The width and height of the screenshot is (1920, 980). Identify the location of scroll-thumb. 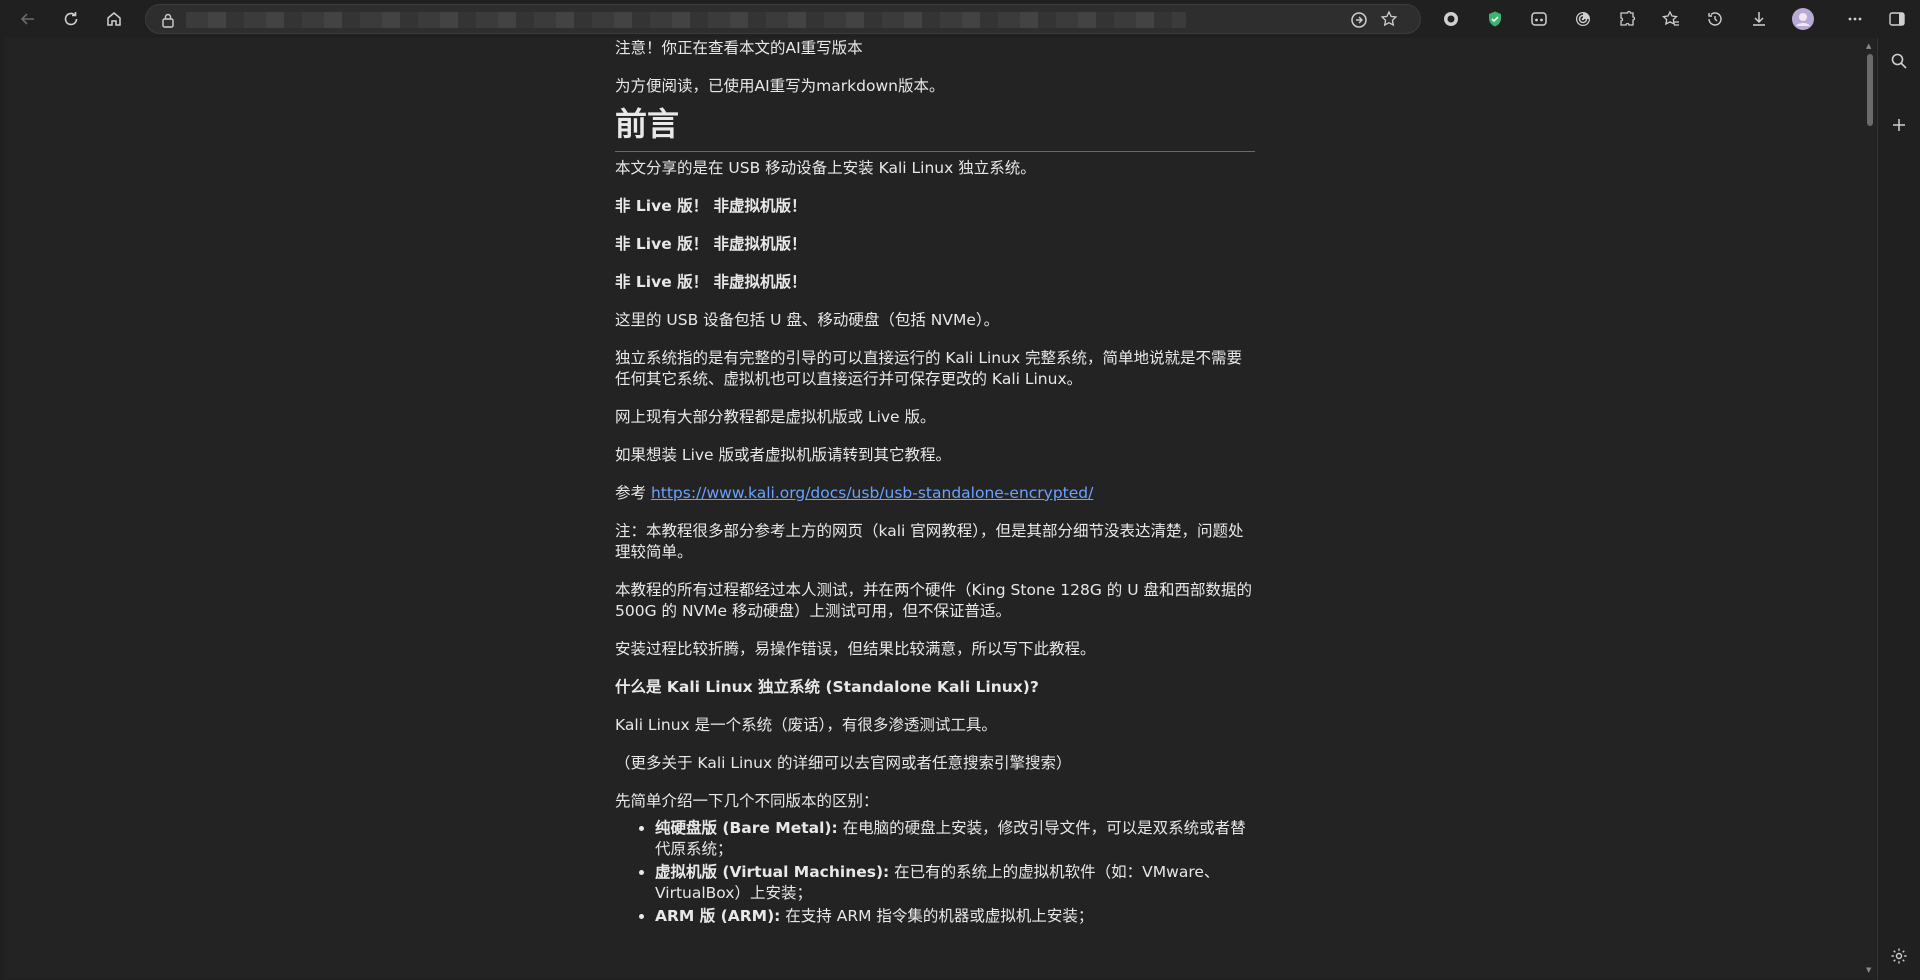
(1870, 90).